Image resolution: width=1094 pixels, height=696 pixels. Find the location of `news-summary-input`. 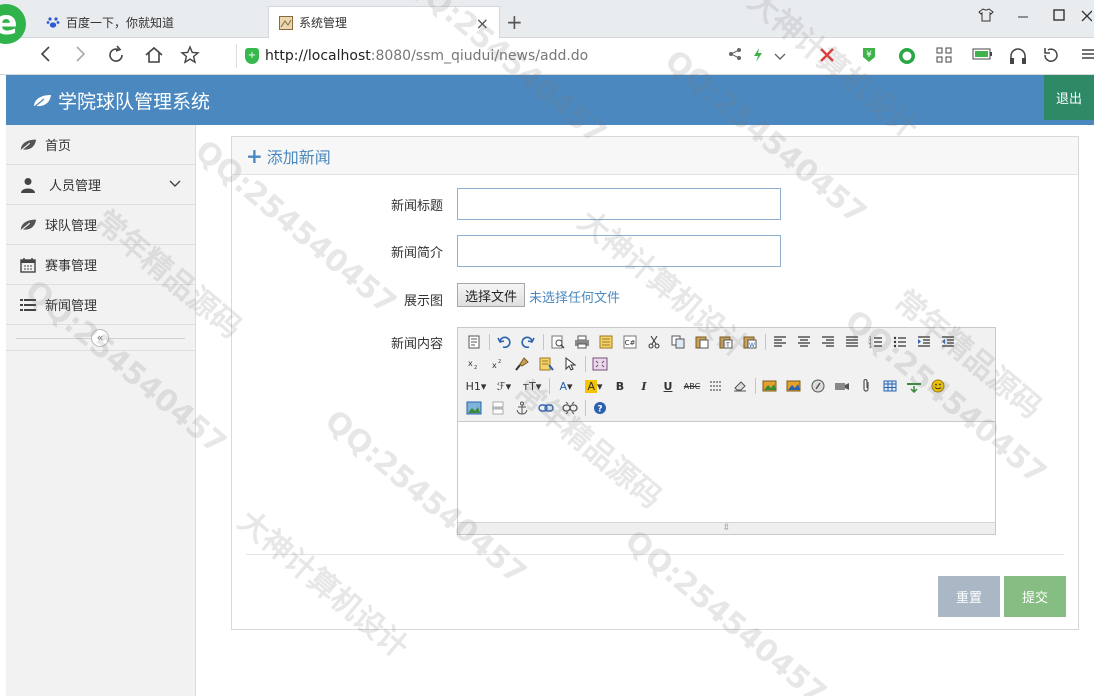

news-summary-input is located at coordinates (619, 251).